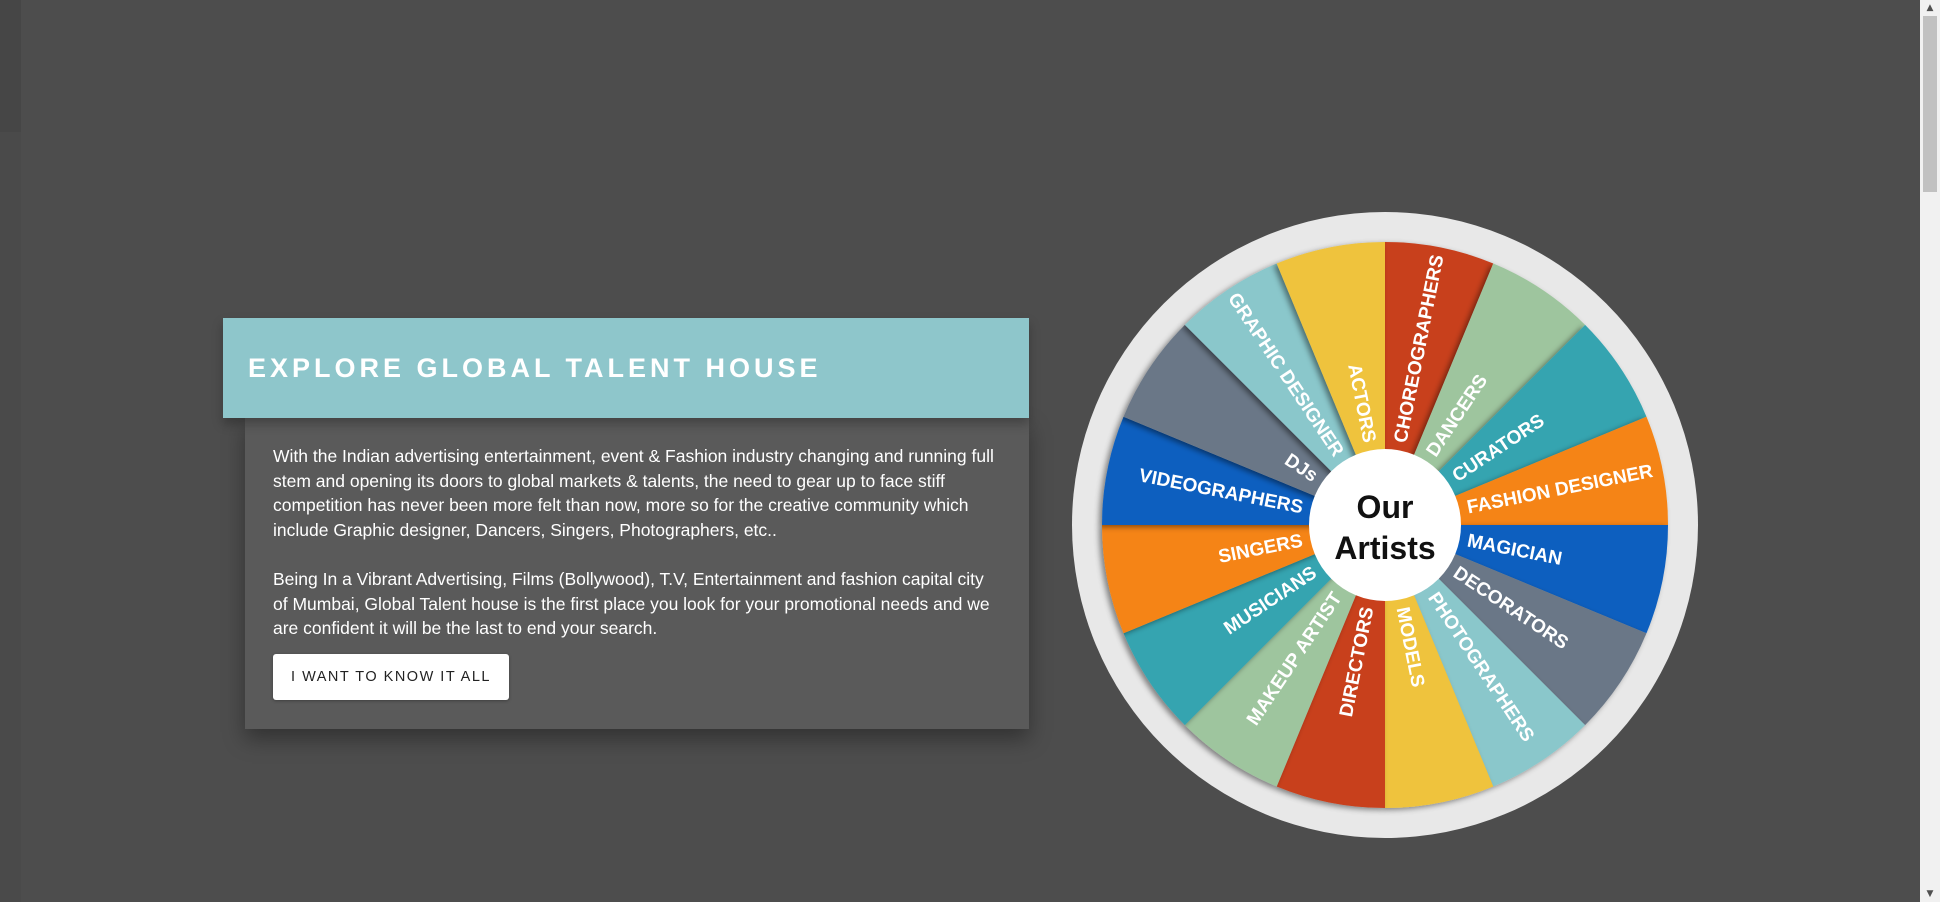 The height and width of the screenshot is (902, 1940). I want to click on know-it-all-button: I WANT TO KNOW IT ALL, so click(391, 677).